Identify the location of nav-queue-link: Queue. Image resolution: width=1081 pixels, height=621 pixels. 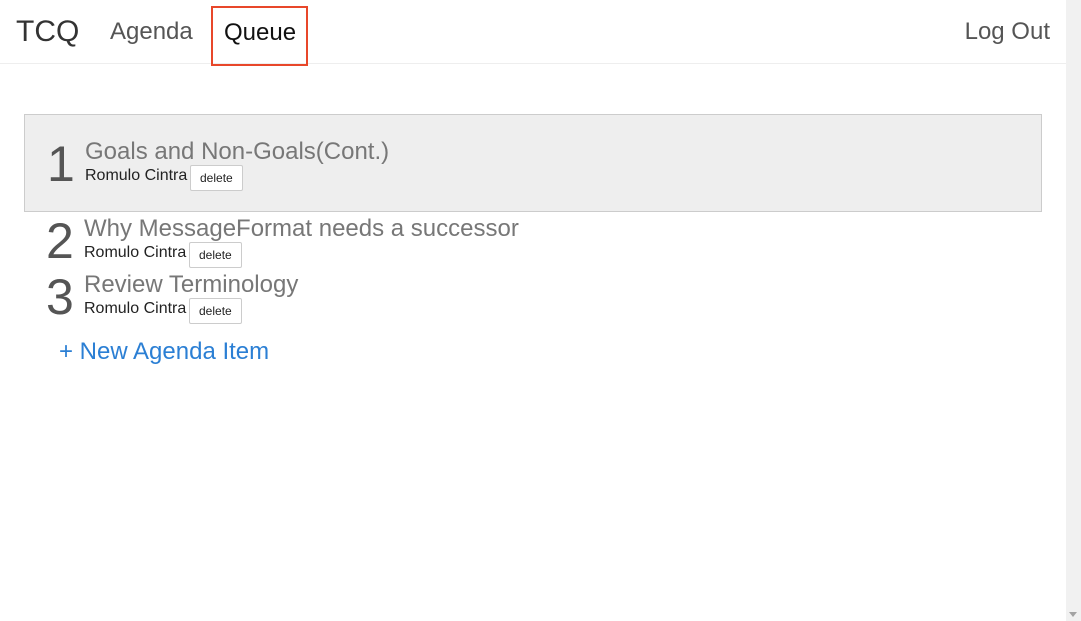
(259, 36).